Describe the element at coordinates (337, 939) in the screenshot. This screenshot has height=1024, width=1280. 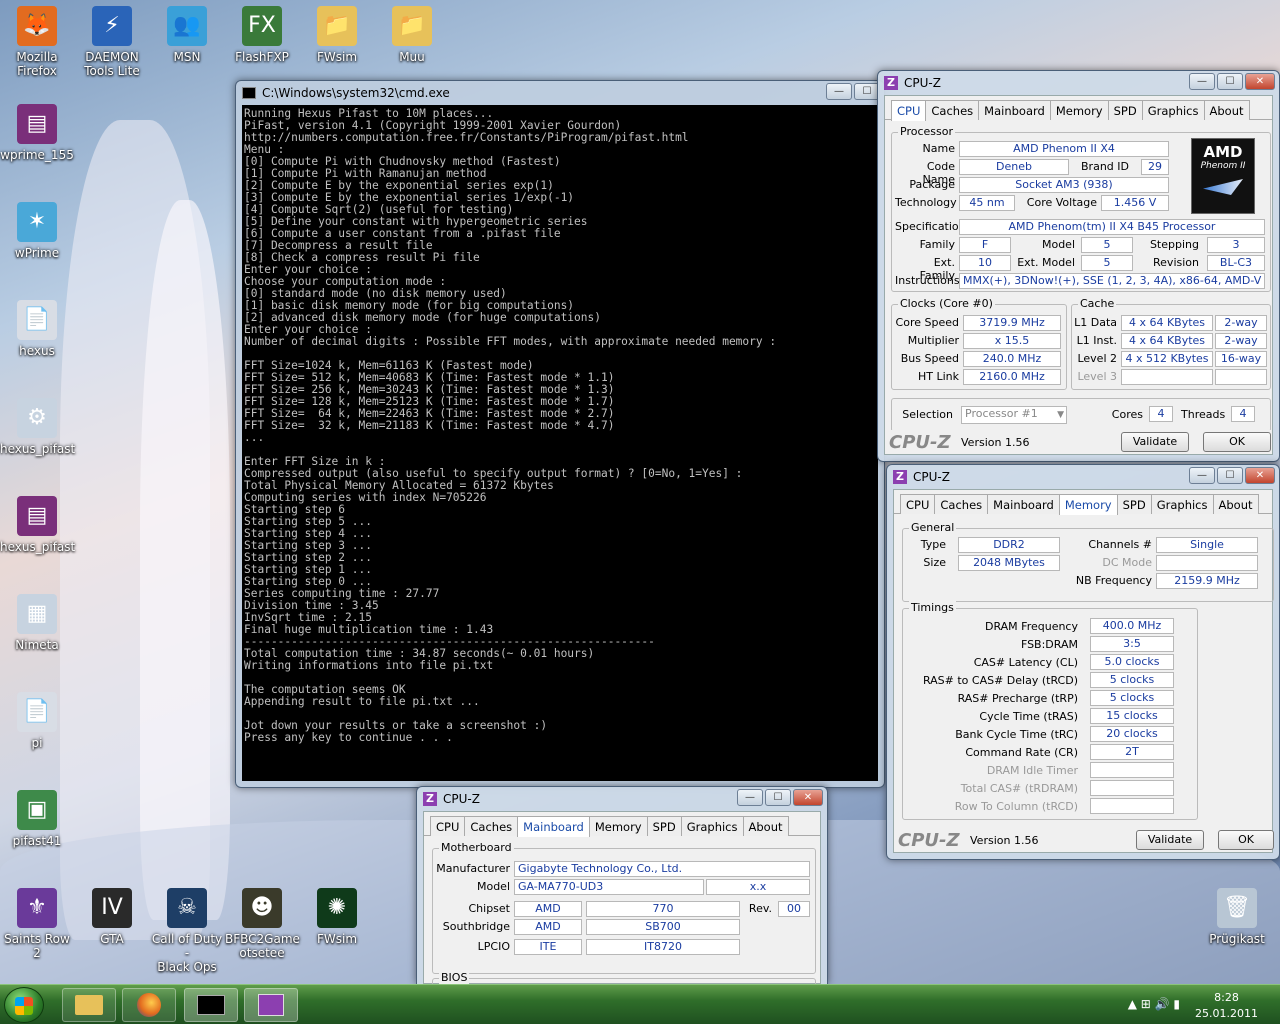
I see `desktop-icon-label: FWsim` at that location.